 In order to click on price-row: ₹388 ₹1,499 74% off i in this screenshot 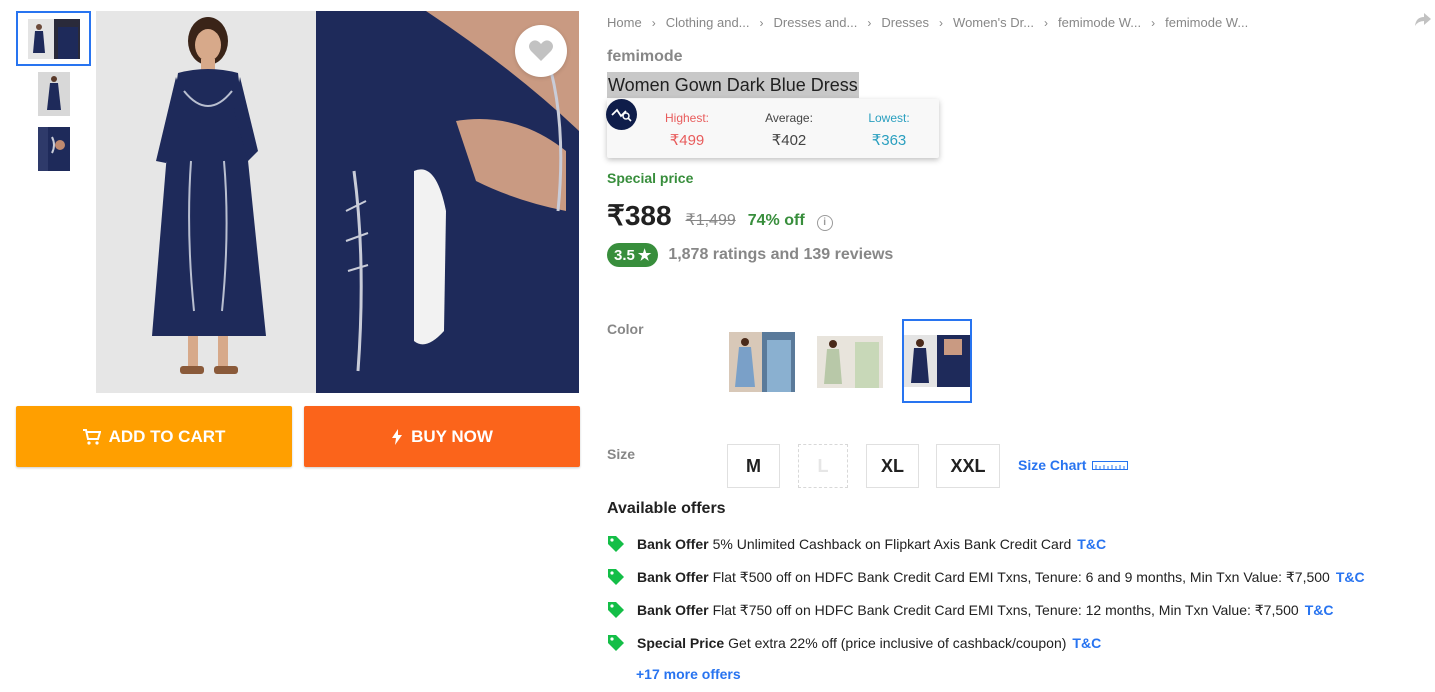, I will do `click(720, 215)`.